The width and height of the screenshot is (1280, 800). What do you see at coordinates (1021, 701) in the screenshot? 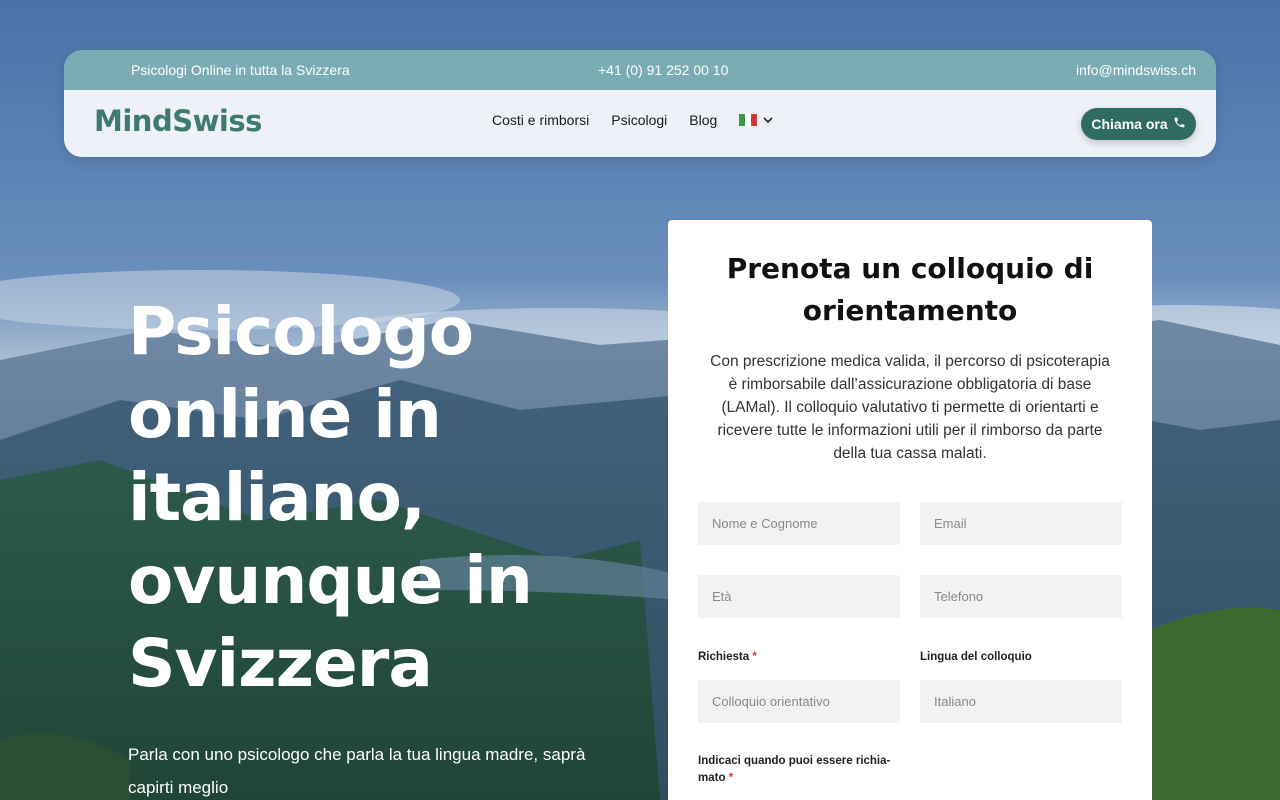
I see `language-select: Italiano` at bounding box center [1021, 701].